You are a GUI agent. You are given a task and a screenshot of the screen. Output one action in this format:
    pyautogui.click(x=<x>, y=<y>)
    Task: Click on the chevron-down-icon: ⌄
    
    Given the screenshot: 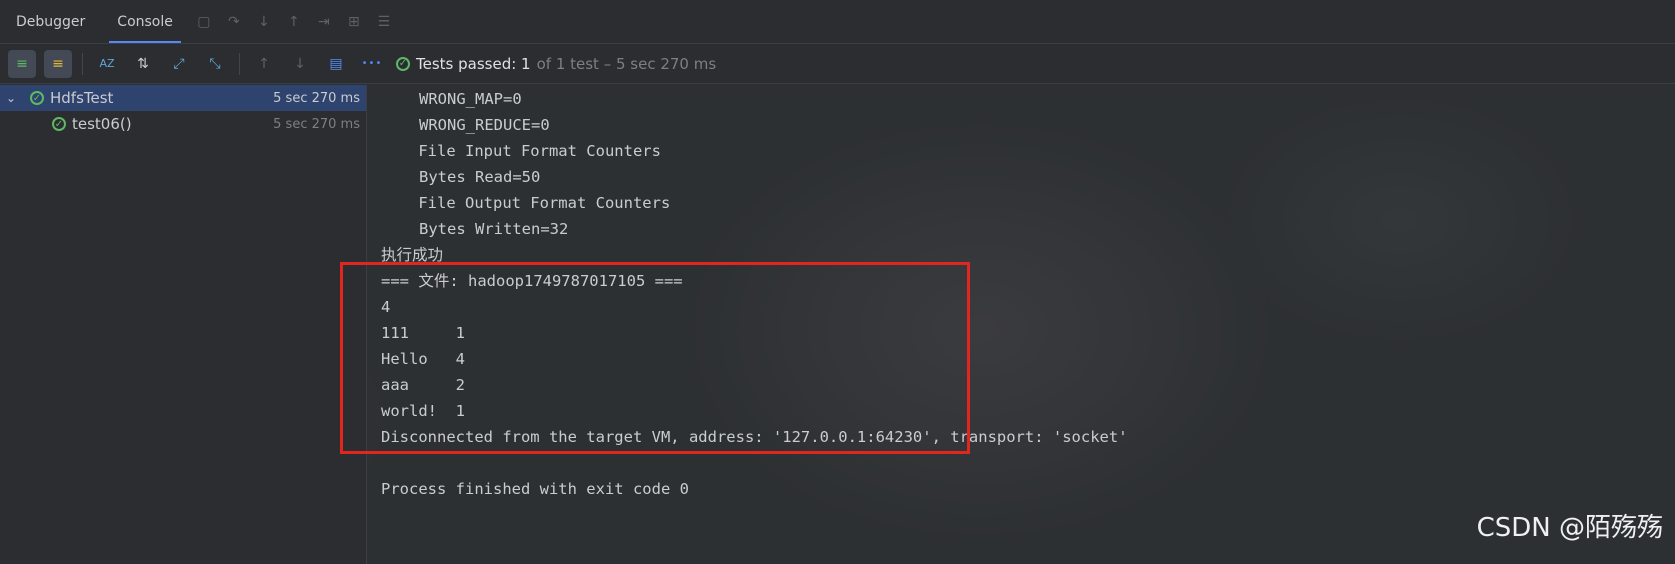 What is the action you would take?
    pyautogui.click(x=14, y=98)
    